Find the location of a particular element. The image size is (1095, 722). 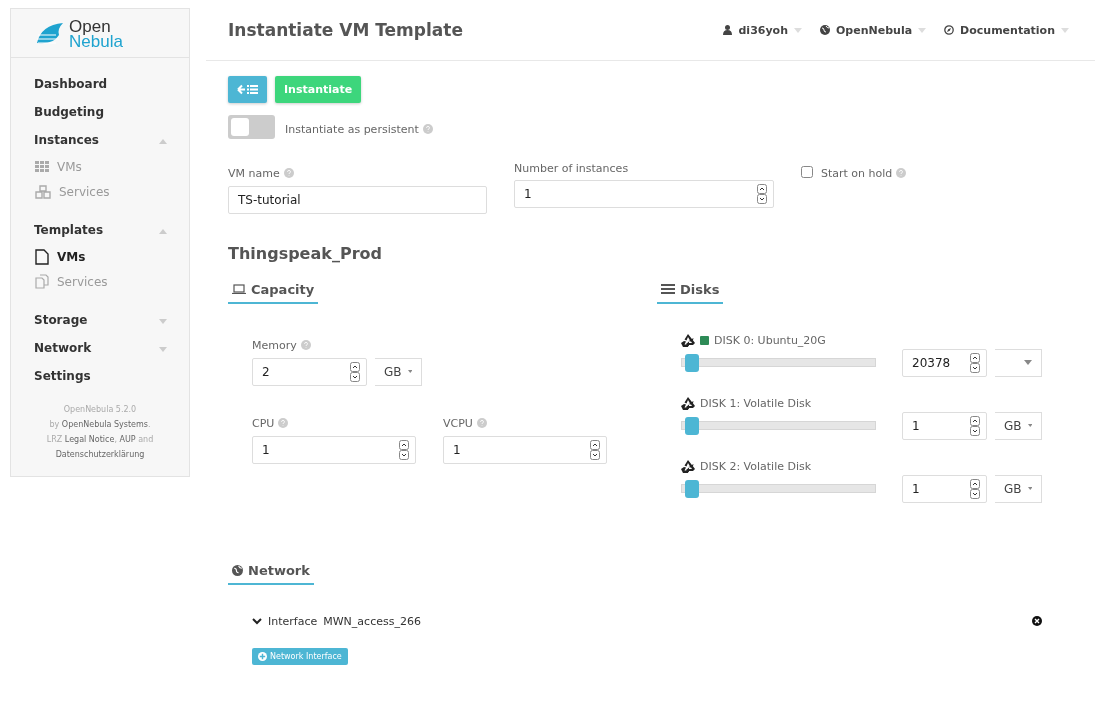

vcpu-field: 1 is located at coordinates (525, 449).